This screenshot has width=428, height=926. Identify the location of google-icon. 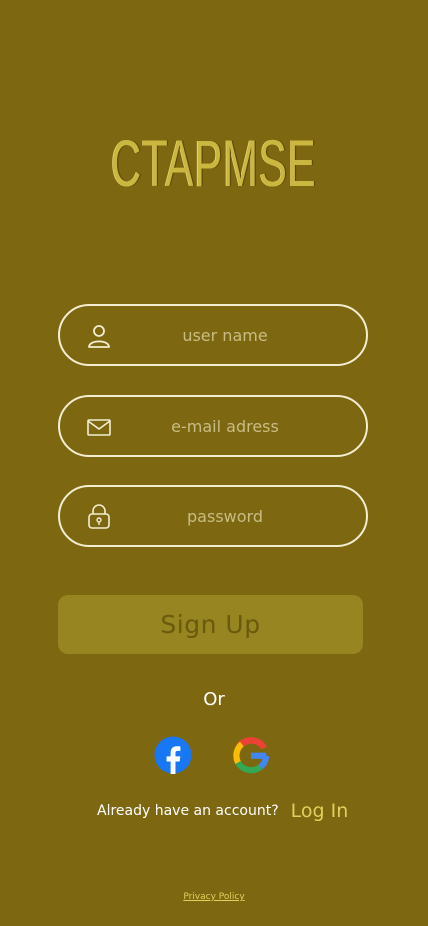
(251, 755).